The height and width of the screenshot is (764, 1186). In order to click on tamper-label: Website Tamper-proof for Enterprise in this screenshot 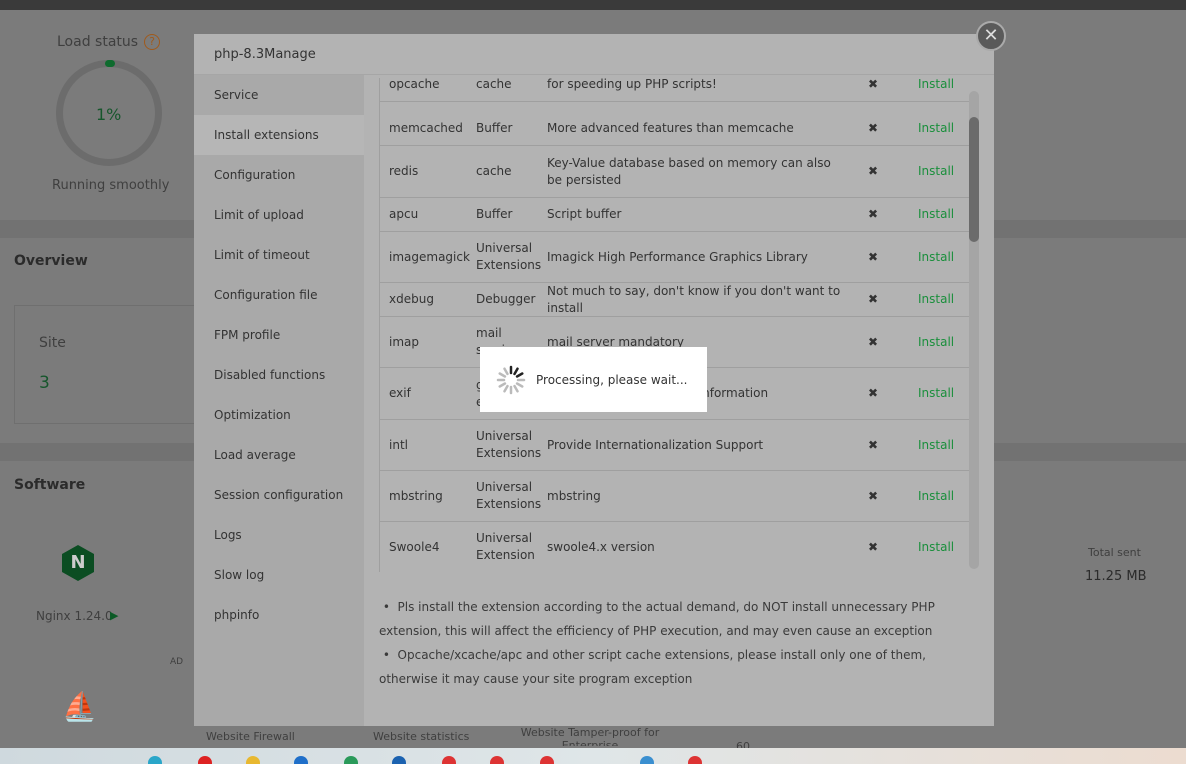, I will do `click(590, 736)`.